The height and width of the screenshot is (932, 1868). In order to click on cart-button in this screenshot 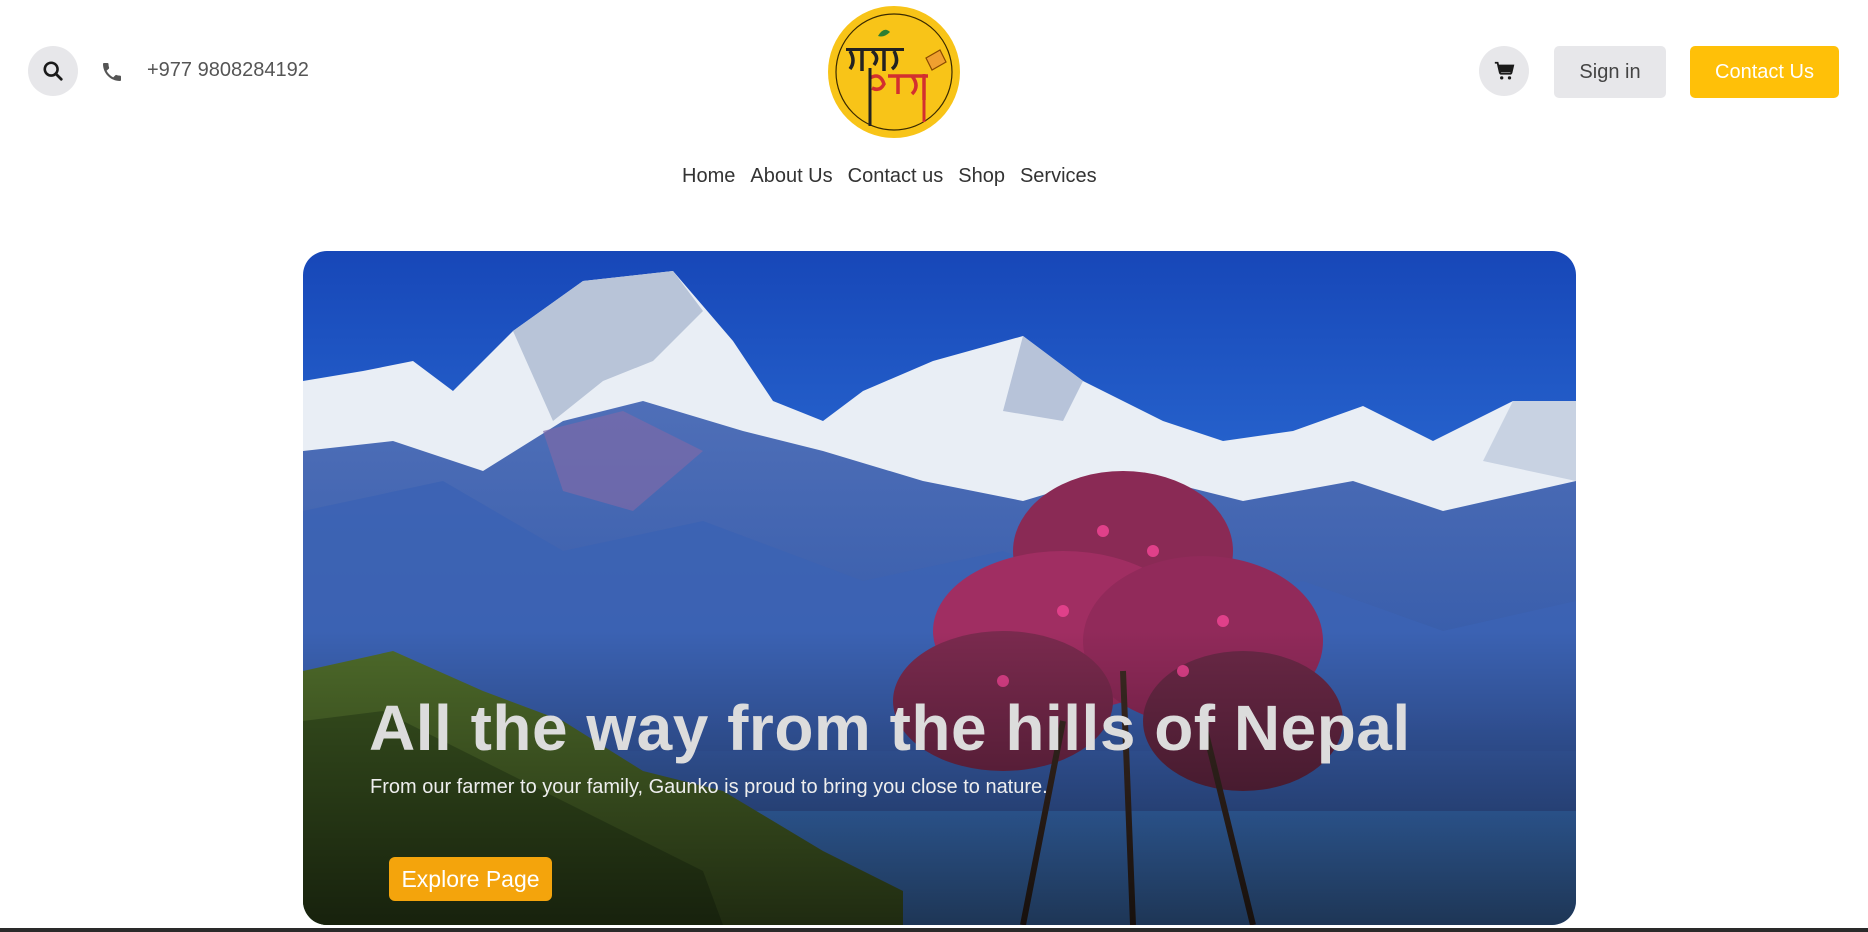, I will do `click(1504, 71)`.